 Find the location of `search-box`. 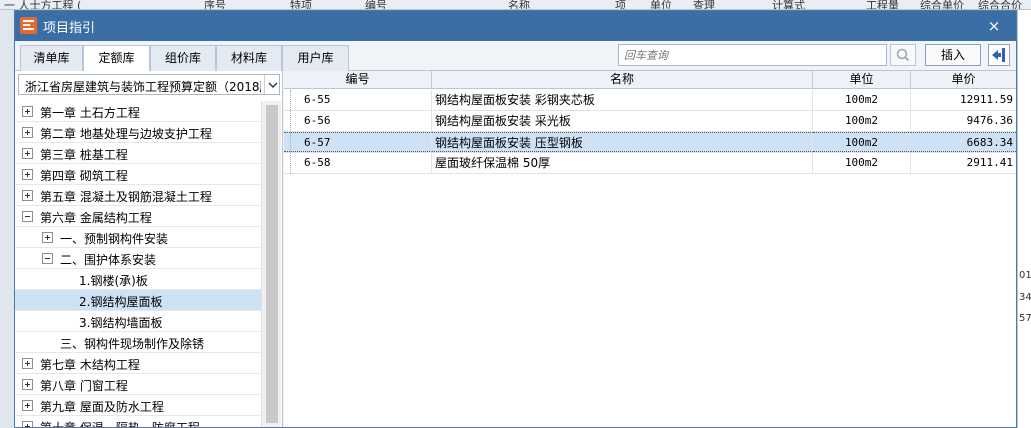

search-box is located at coordinates (752, 55).